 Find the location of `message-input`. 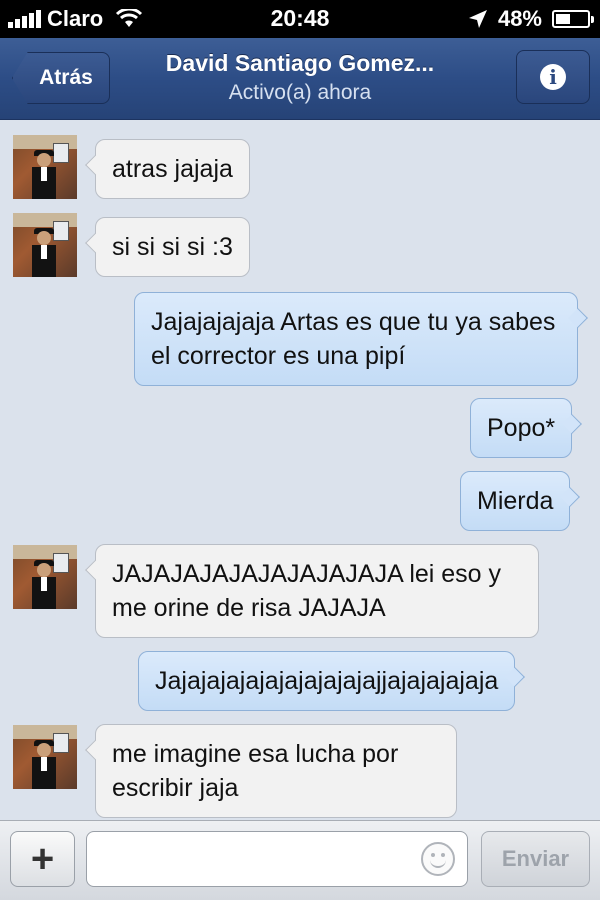

message-input is located at coordinates (277, 859).